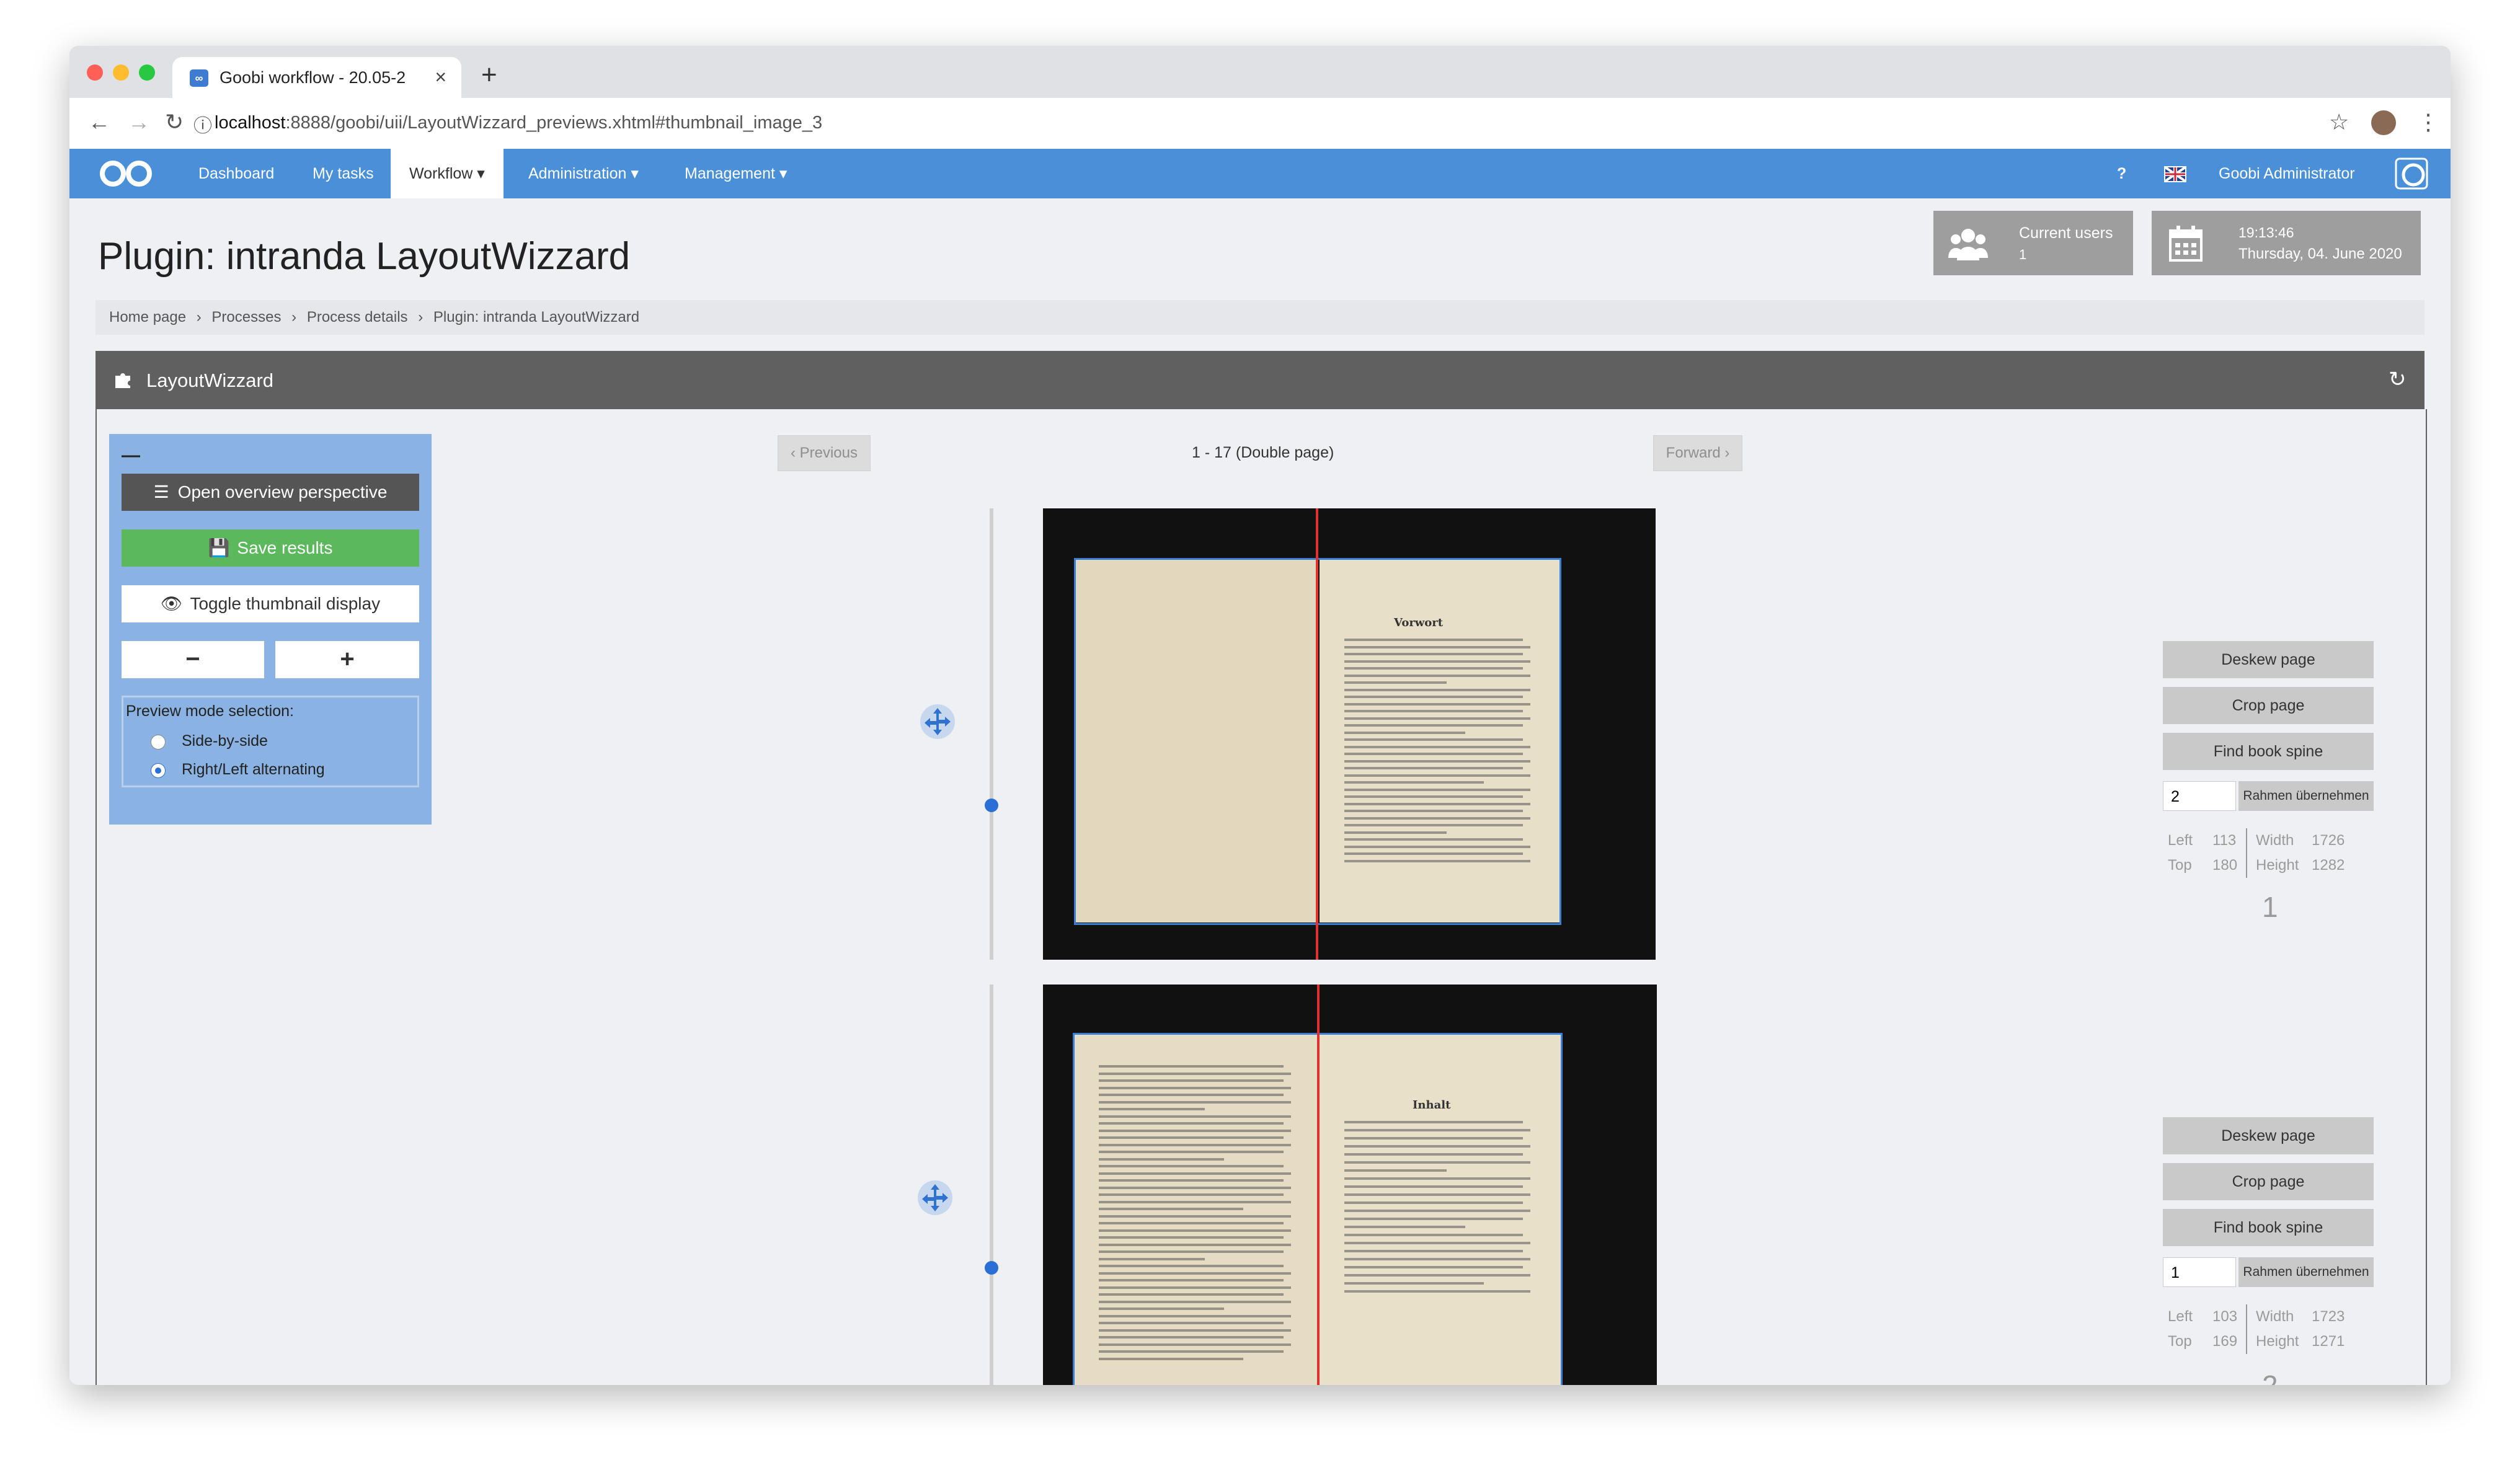  Describe the element at coordinates (175, 122) in the screenshot. I see `reload-button: ↻` at that location.